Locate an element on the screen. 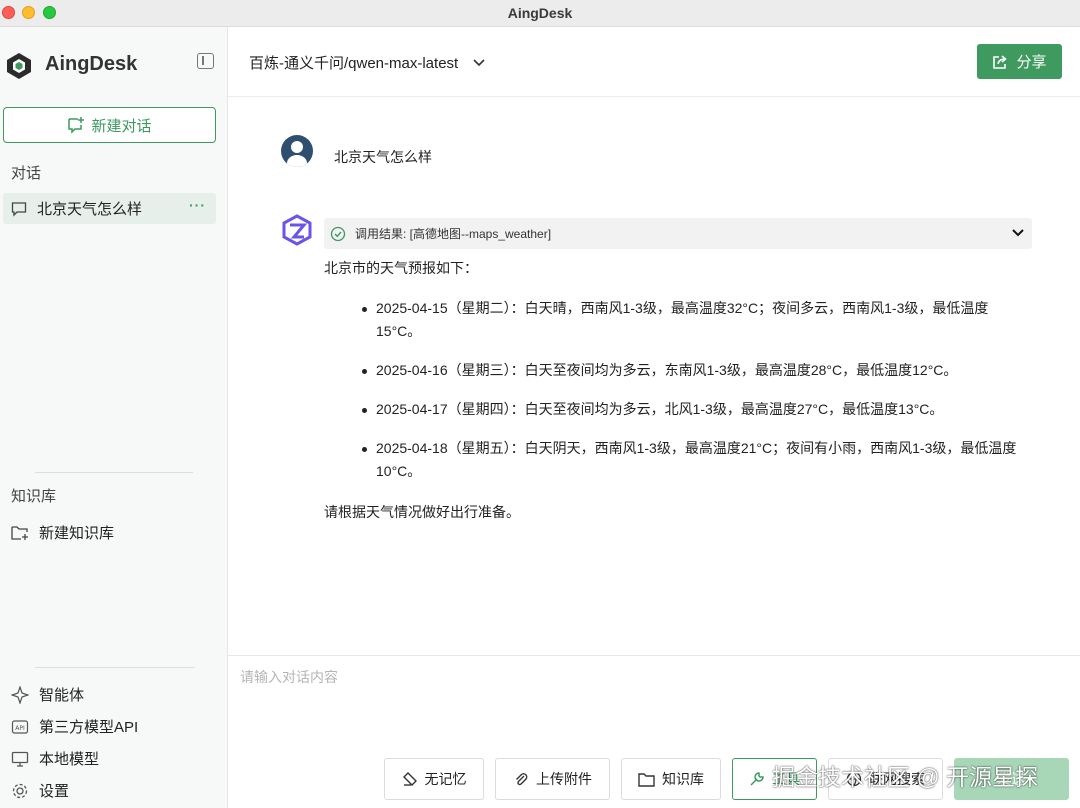  new-chat-button: 新建对话 is located at coordinates (109, 125).